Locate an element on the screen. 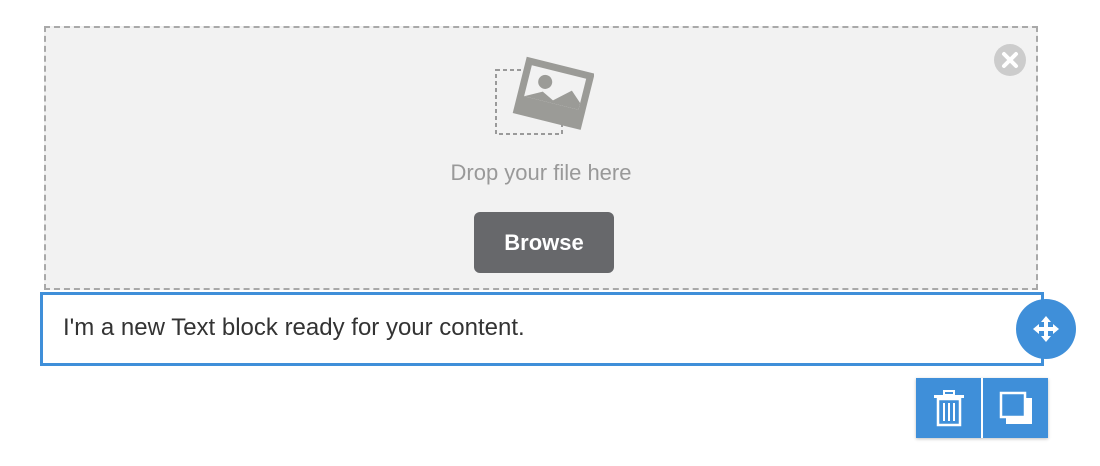 The height and width of the screenshot is (466, 1100). drop-text: Drop your file here is located at coordinates (541, 172).